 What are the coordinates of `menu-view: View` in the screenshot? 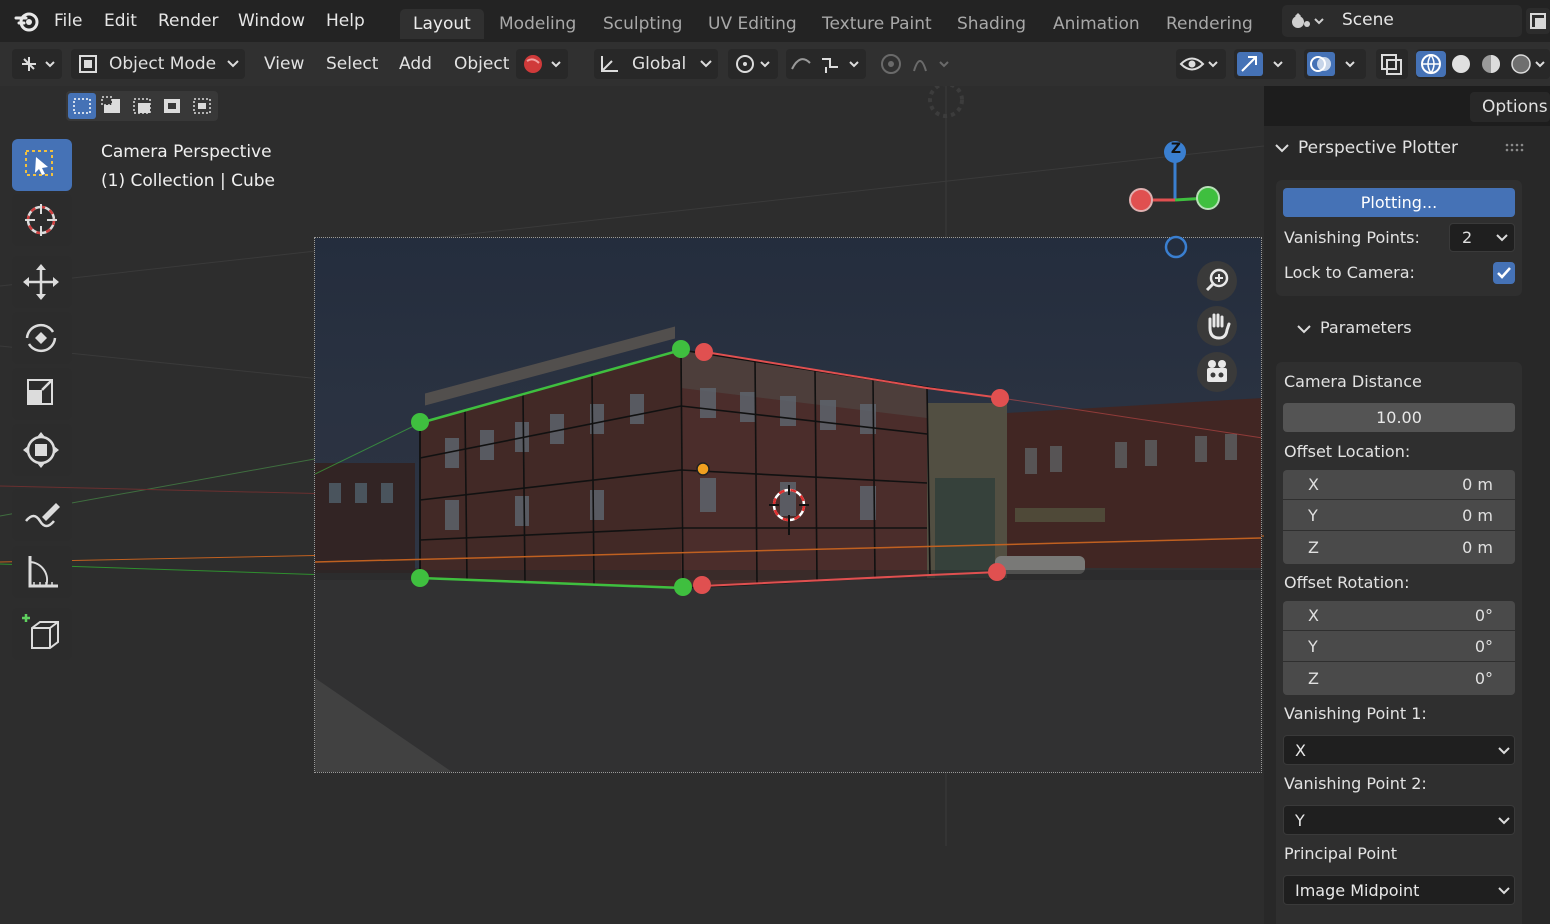 It's located at (284, 64).